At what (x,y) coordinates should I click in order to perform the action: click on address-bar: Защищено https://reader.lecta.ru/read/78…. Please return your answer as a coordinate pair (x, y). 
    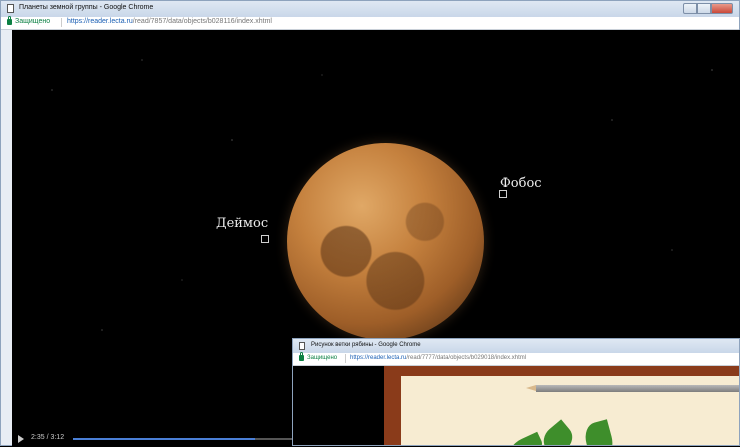
    Looking at the image, I should click on (370, 23).